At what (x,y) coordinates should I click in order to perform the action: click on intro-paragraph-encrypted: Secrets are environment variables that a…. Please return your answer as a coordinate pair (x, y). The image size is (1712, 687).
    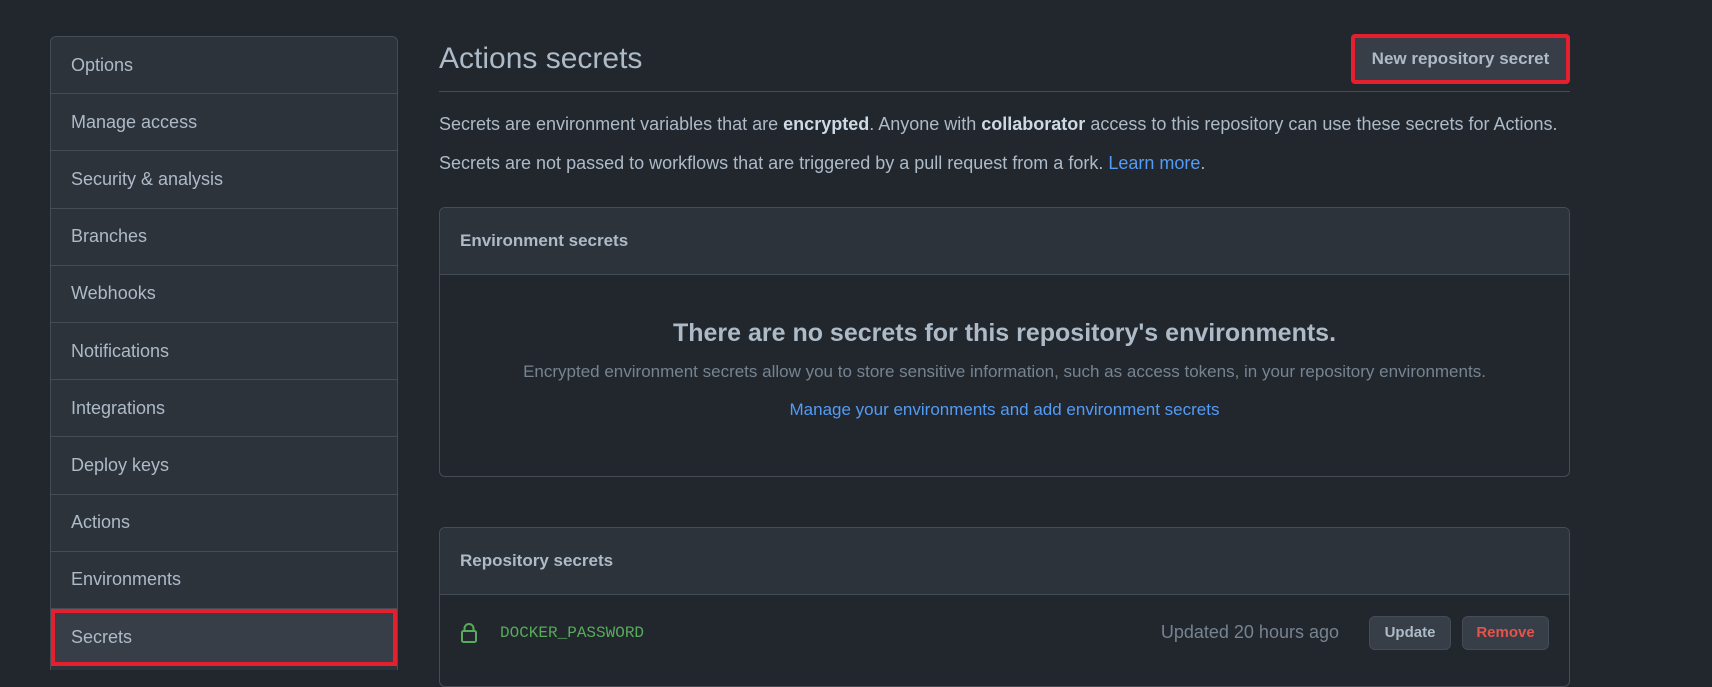
    Looking at the image, I should click on (998, 124).